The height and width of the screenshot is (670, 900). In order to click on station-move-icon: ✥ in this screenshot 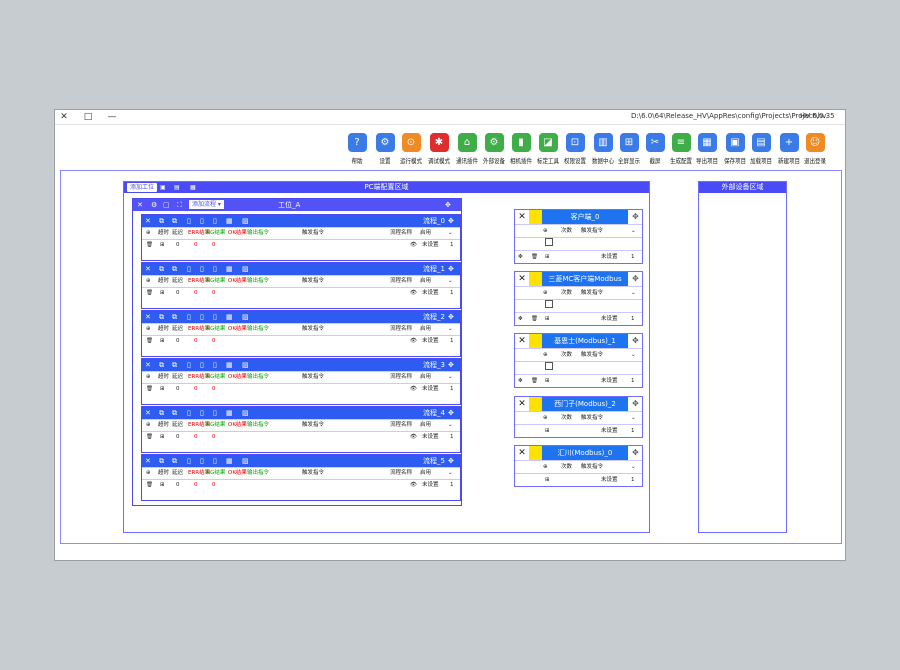, I will do `click(448, 205)`.